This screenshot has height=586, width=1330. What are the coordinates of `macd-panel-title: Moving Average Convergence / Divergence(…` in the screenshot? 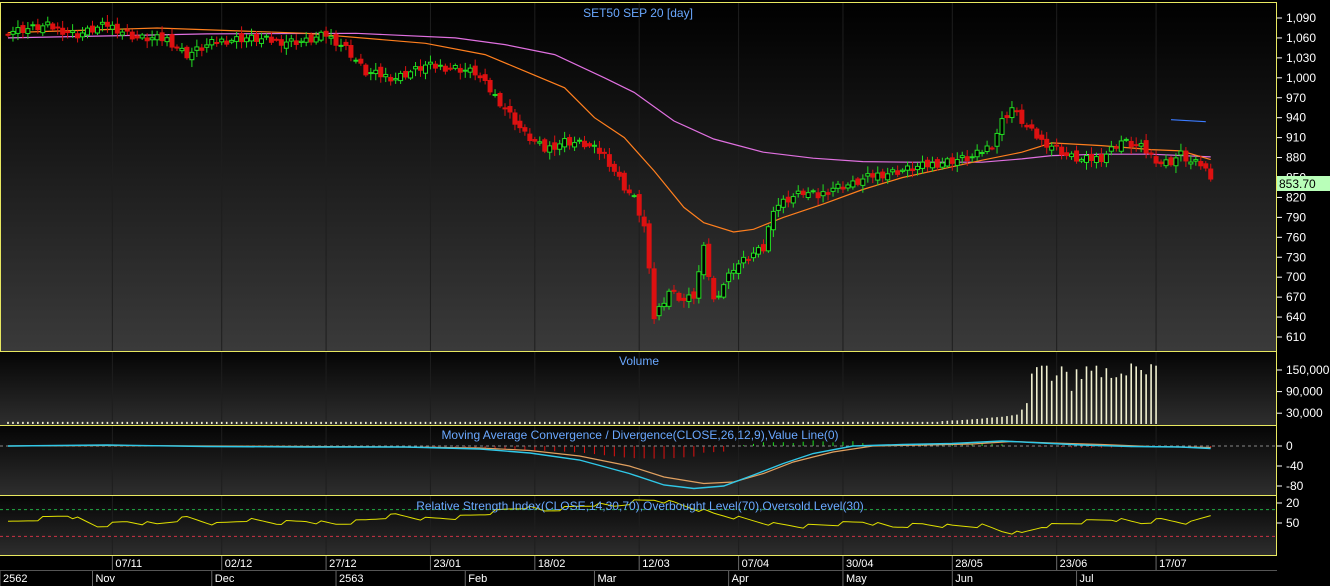 It's located at (639, 435).